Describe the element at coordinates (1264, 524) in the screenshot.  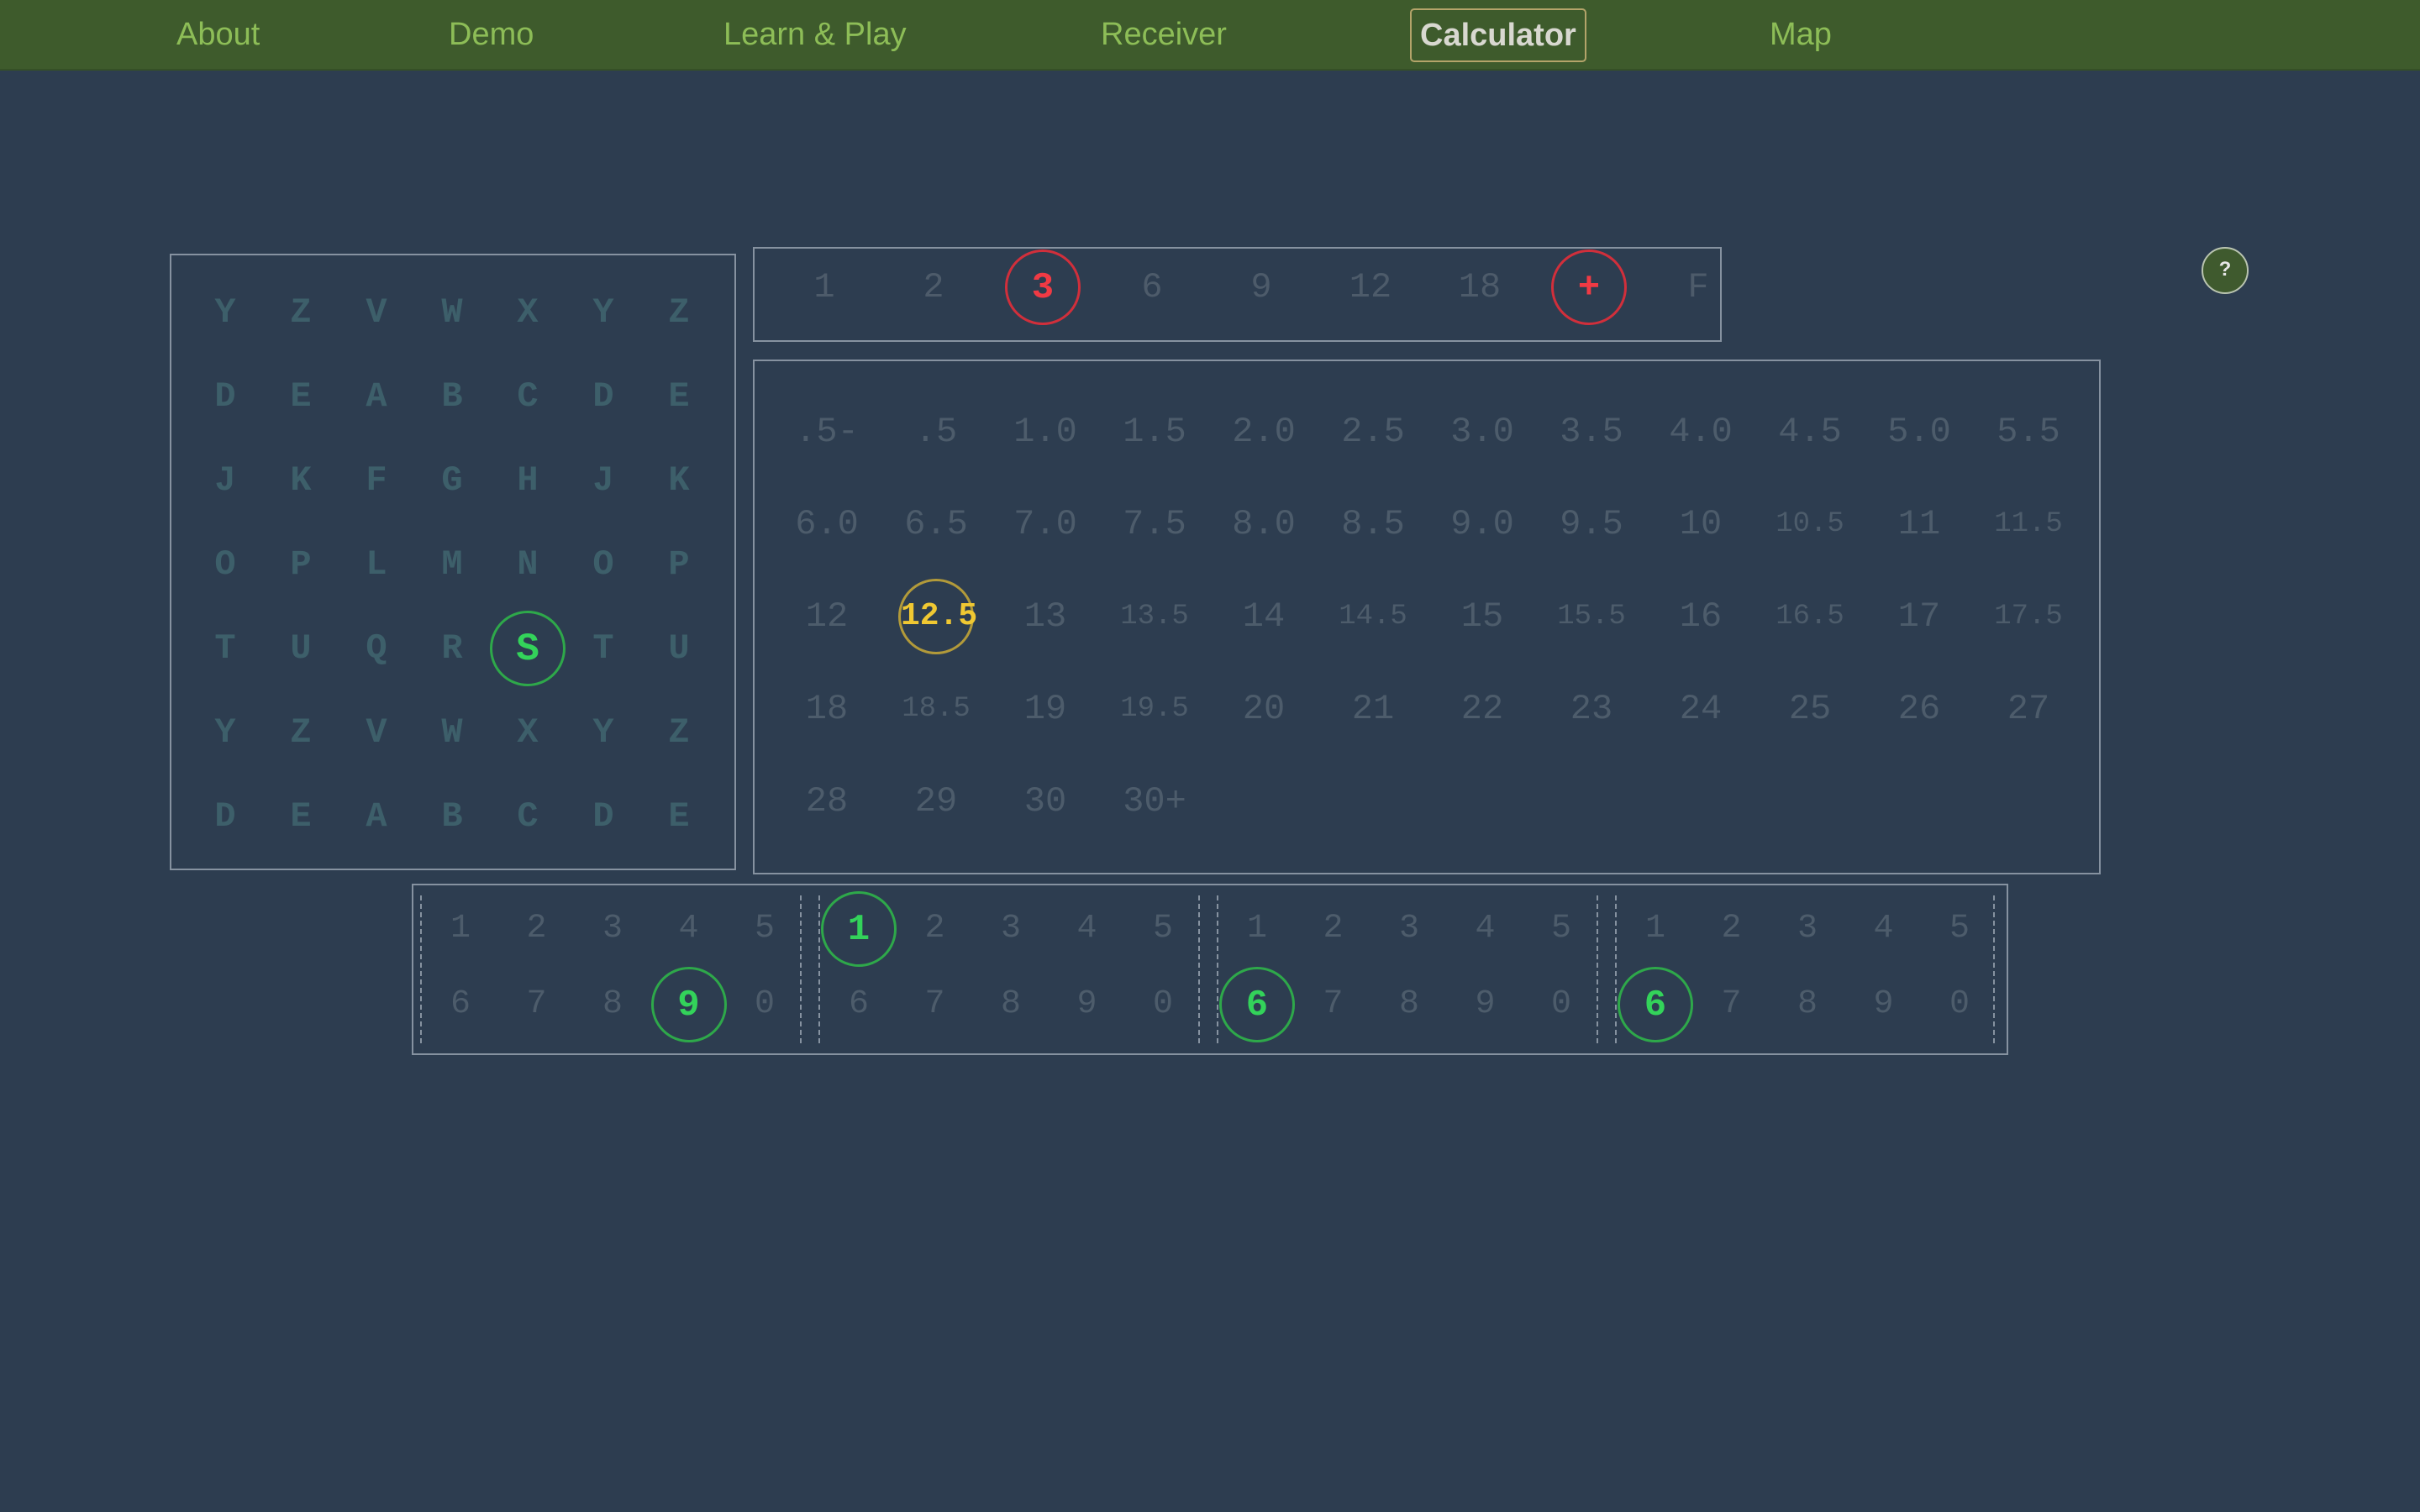
I see `value-cell: 8.0` at that location.